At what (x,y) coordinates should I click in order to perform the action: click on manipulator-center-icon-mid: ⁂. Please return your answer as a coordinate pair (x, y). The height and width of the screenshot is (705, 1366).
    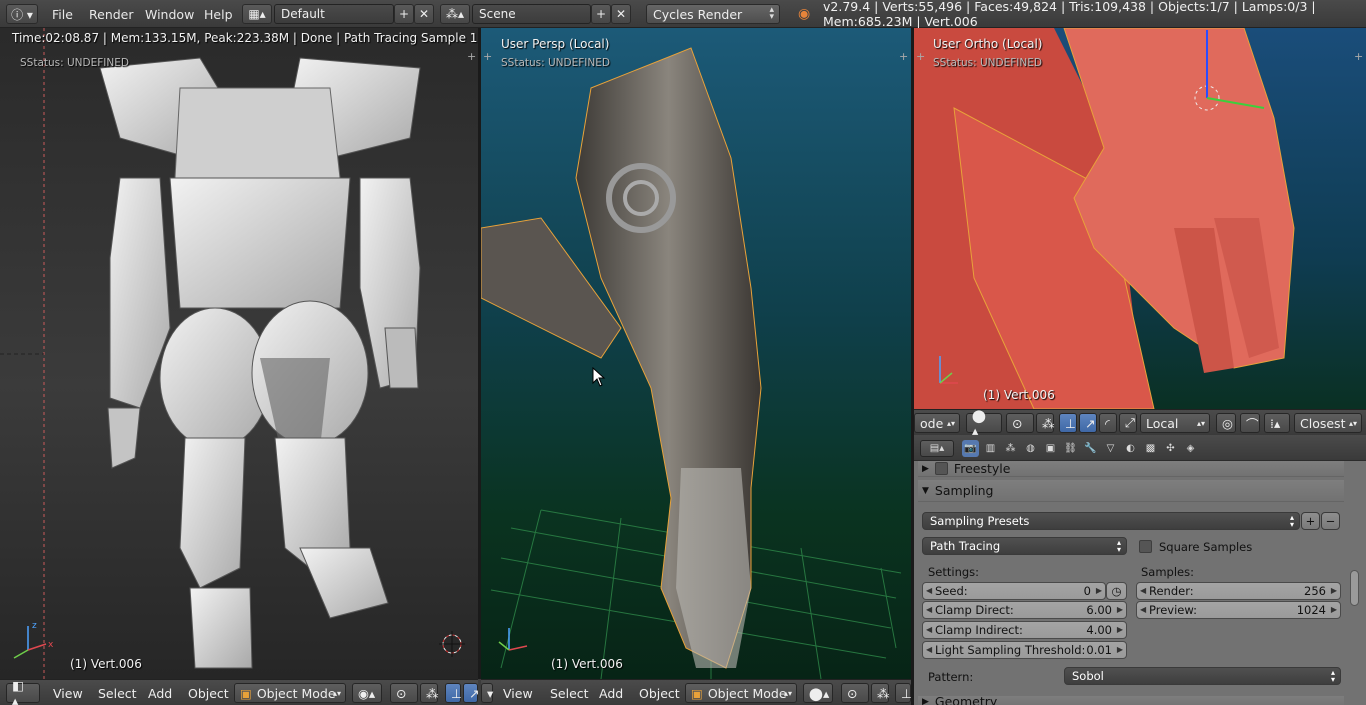
    Looking at the image, I should click on (880, 693).